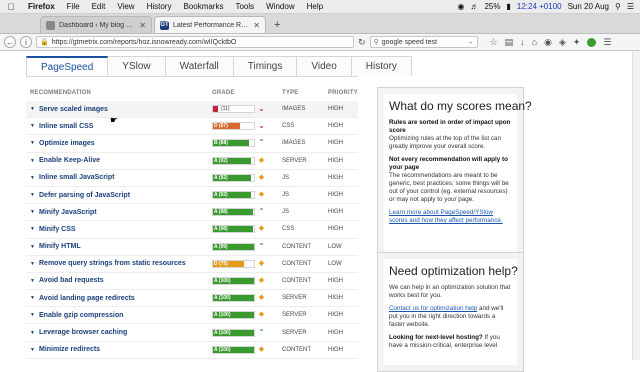 This screenshot has height=372, width=640. What do you see at coordinates (69, 349) in the screenshot?
I see `recommendation-name: Minimize redirects` at bounding box center [69, 349].